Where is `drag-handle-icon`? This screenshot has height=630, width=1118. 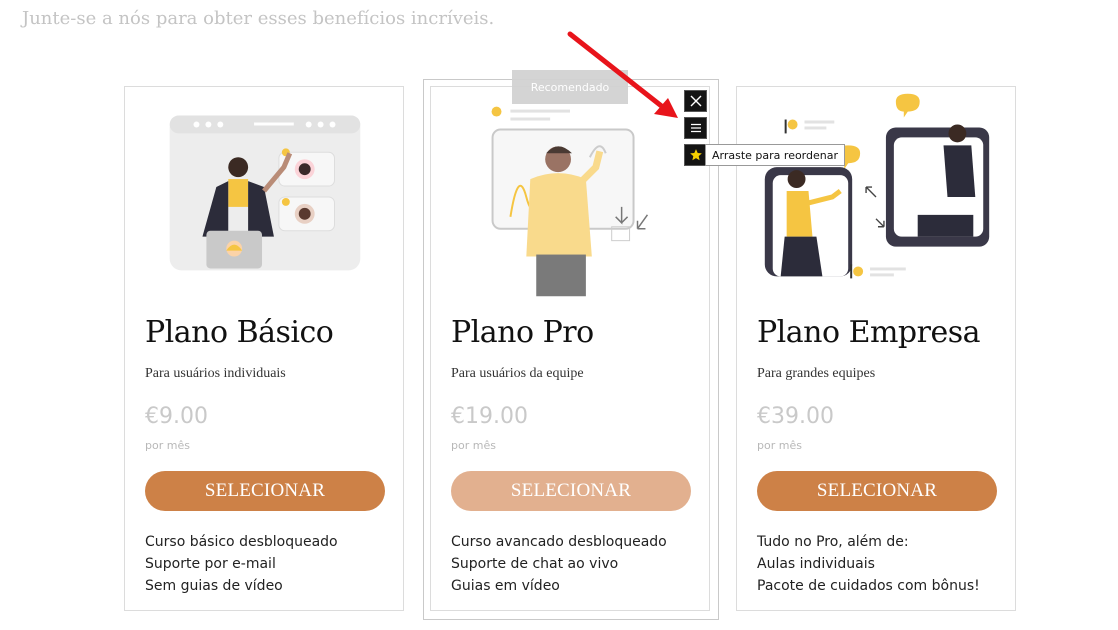
drag-handle-icon is located at coordinates (695, 128).